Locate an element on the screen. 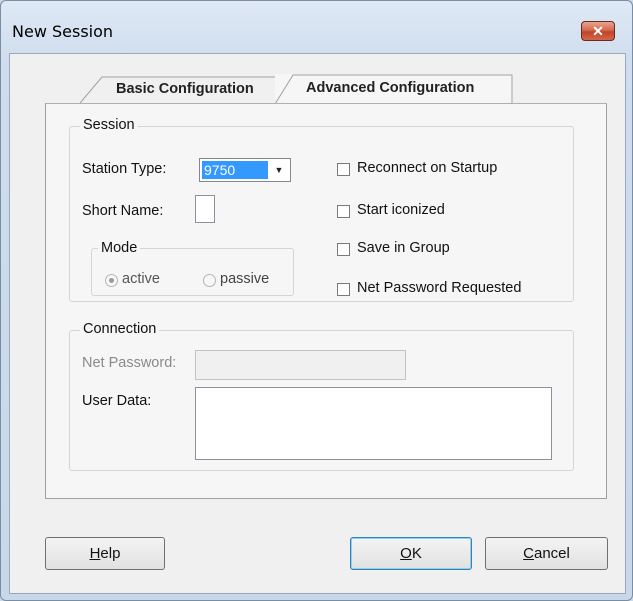  save-in-group-label: Save in Group is located at coordinates (403, 248).